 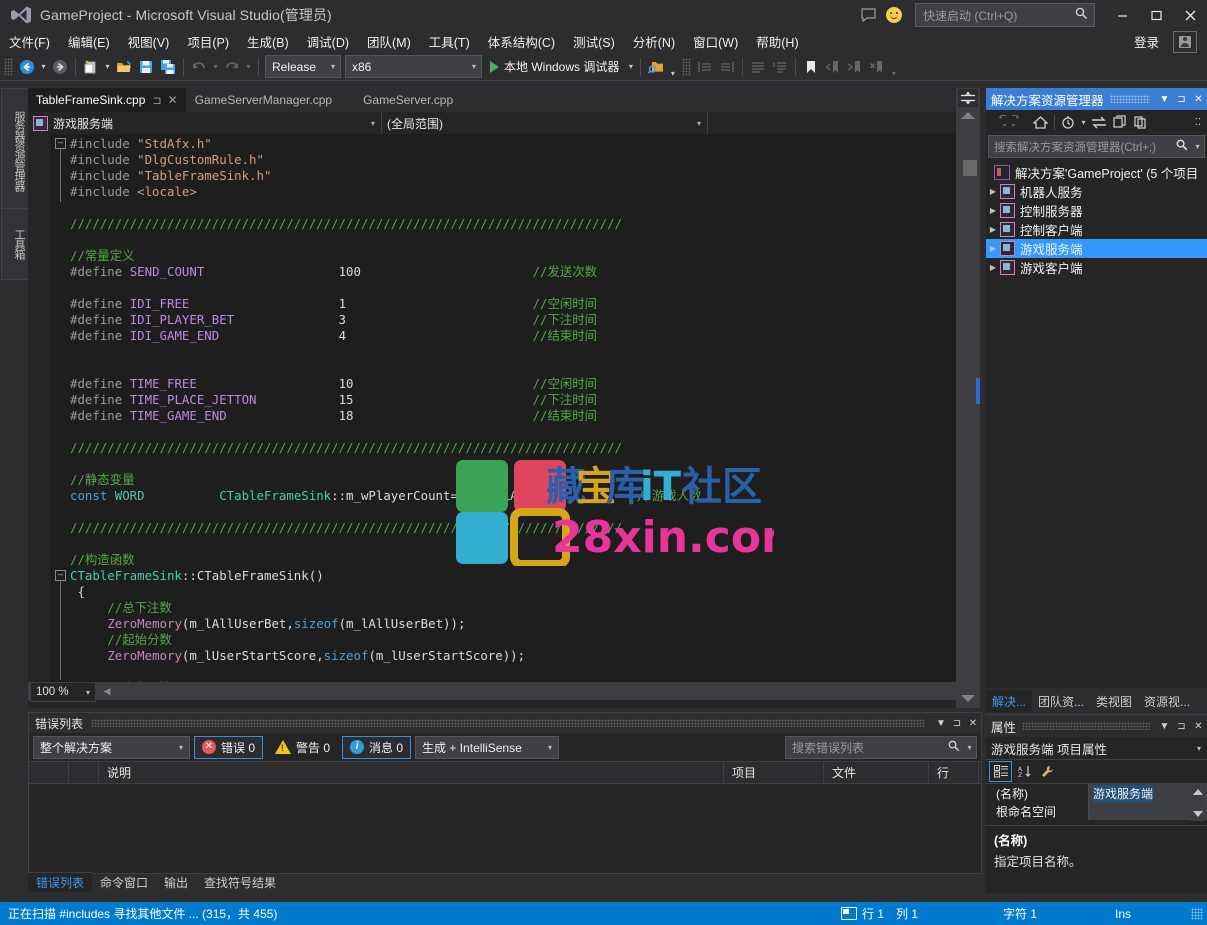 What do you see at coordinates (208, 41) in the screenshot?
I see `menu-item-project: 项目(P)` at bounding box center [208, 41].